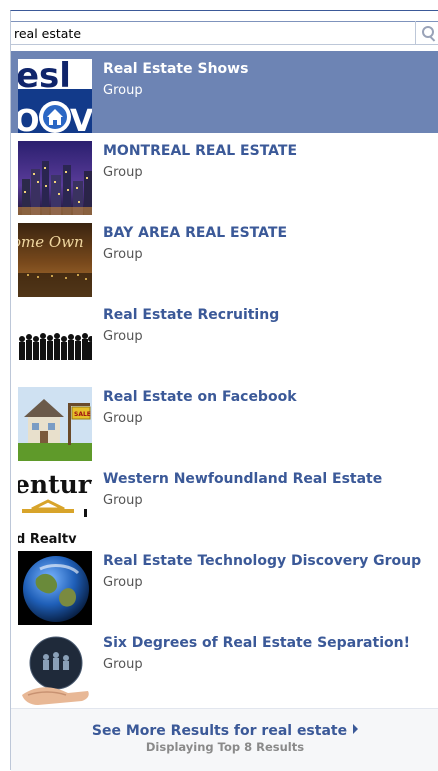 The width and height of the screenshot is (438, 771). I want to click on search-button, so click(426, 33).